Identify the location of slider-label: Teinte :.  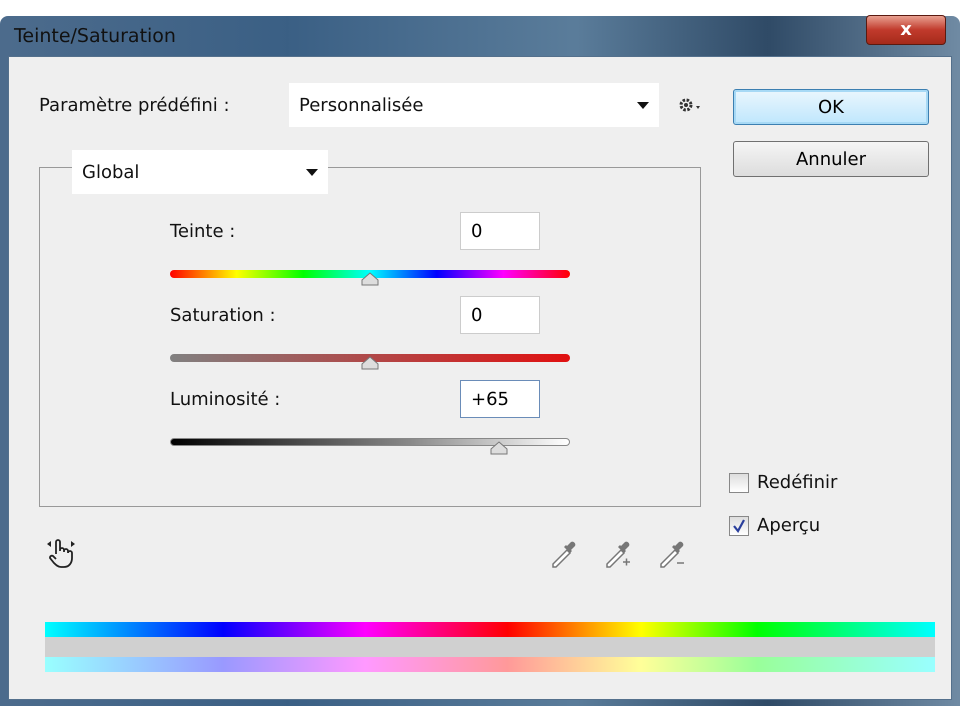
(203, 232).